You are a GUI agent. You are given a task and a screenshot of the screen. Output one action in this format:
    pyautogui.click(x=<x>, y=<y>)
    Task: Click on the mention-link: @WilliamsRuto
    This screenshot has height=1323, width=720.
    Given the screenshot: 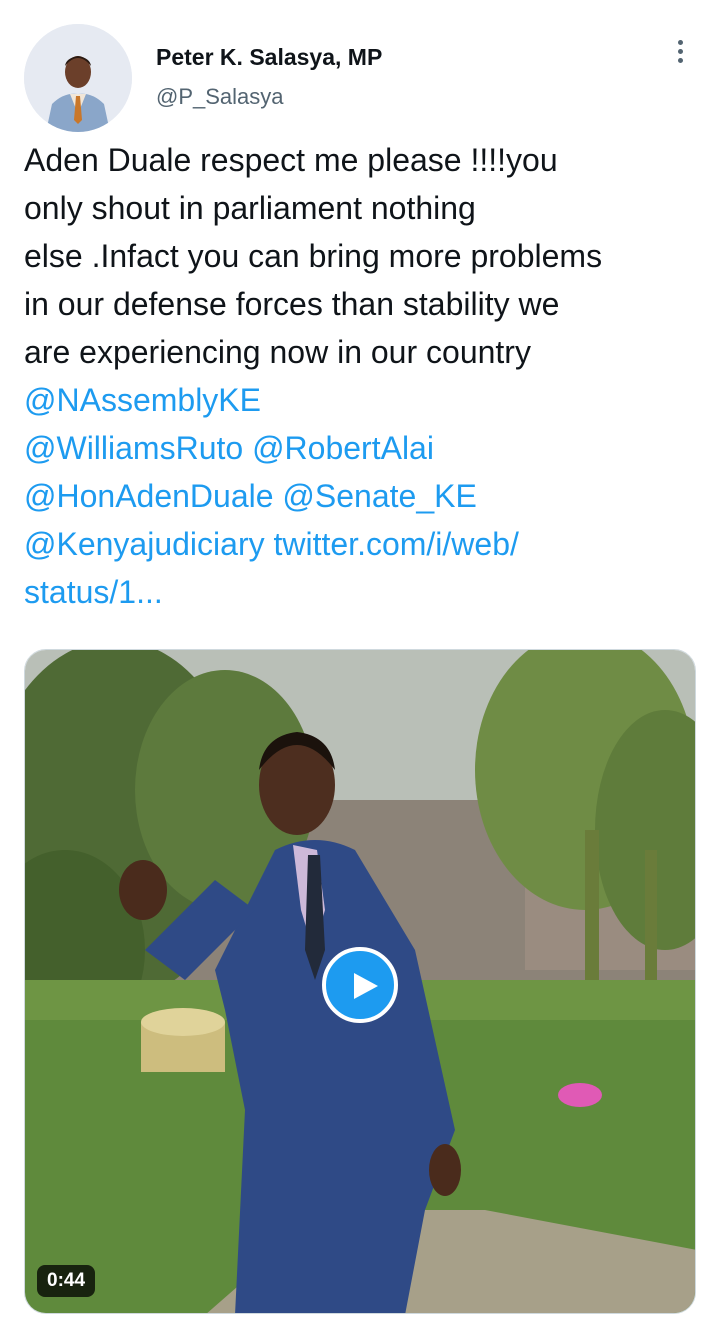 What is the action you would take?
    pyautogui.click(x=133, y=448)
    